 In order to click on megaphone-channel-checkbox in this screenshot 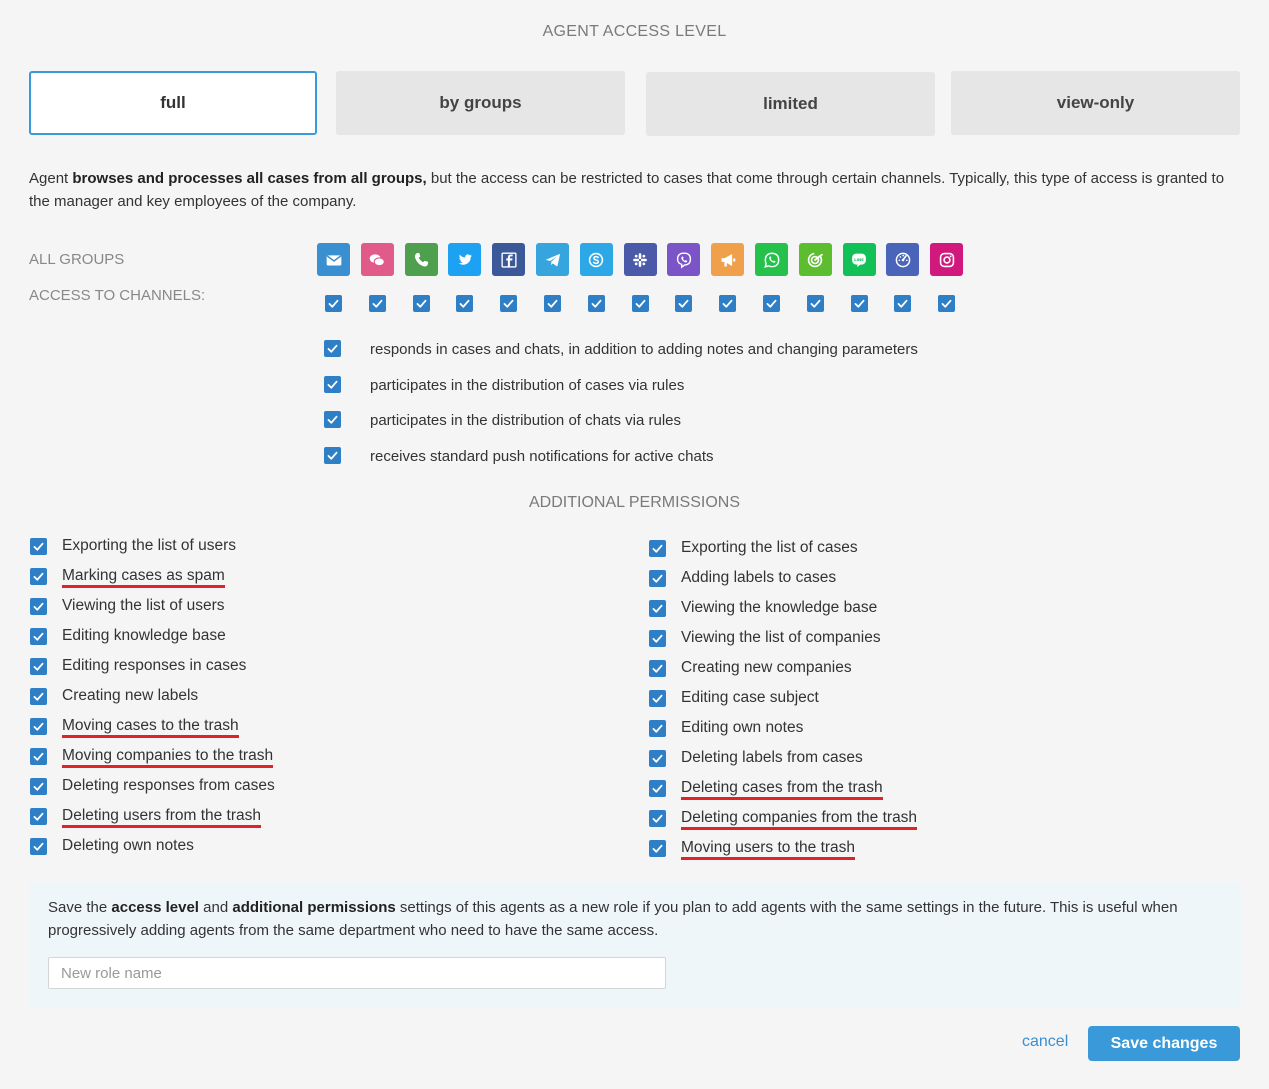, I will do `click(728, 303)`.